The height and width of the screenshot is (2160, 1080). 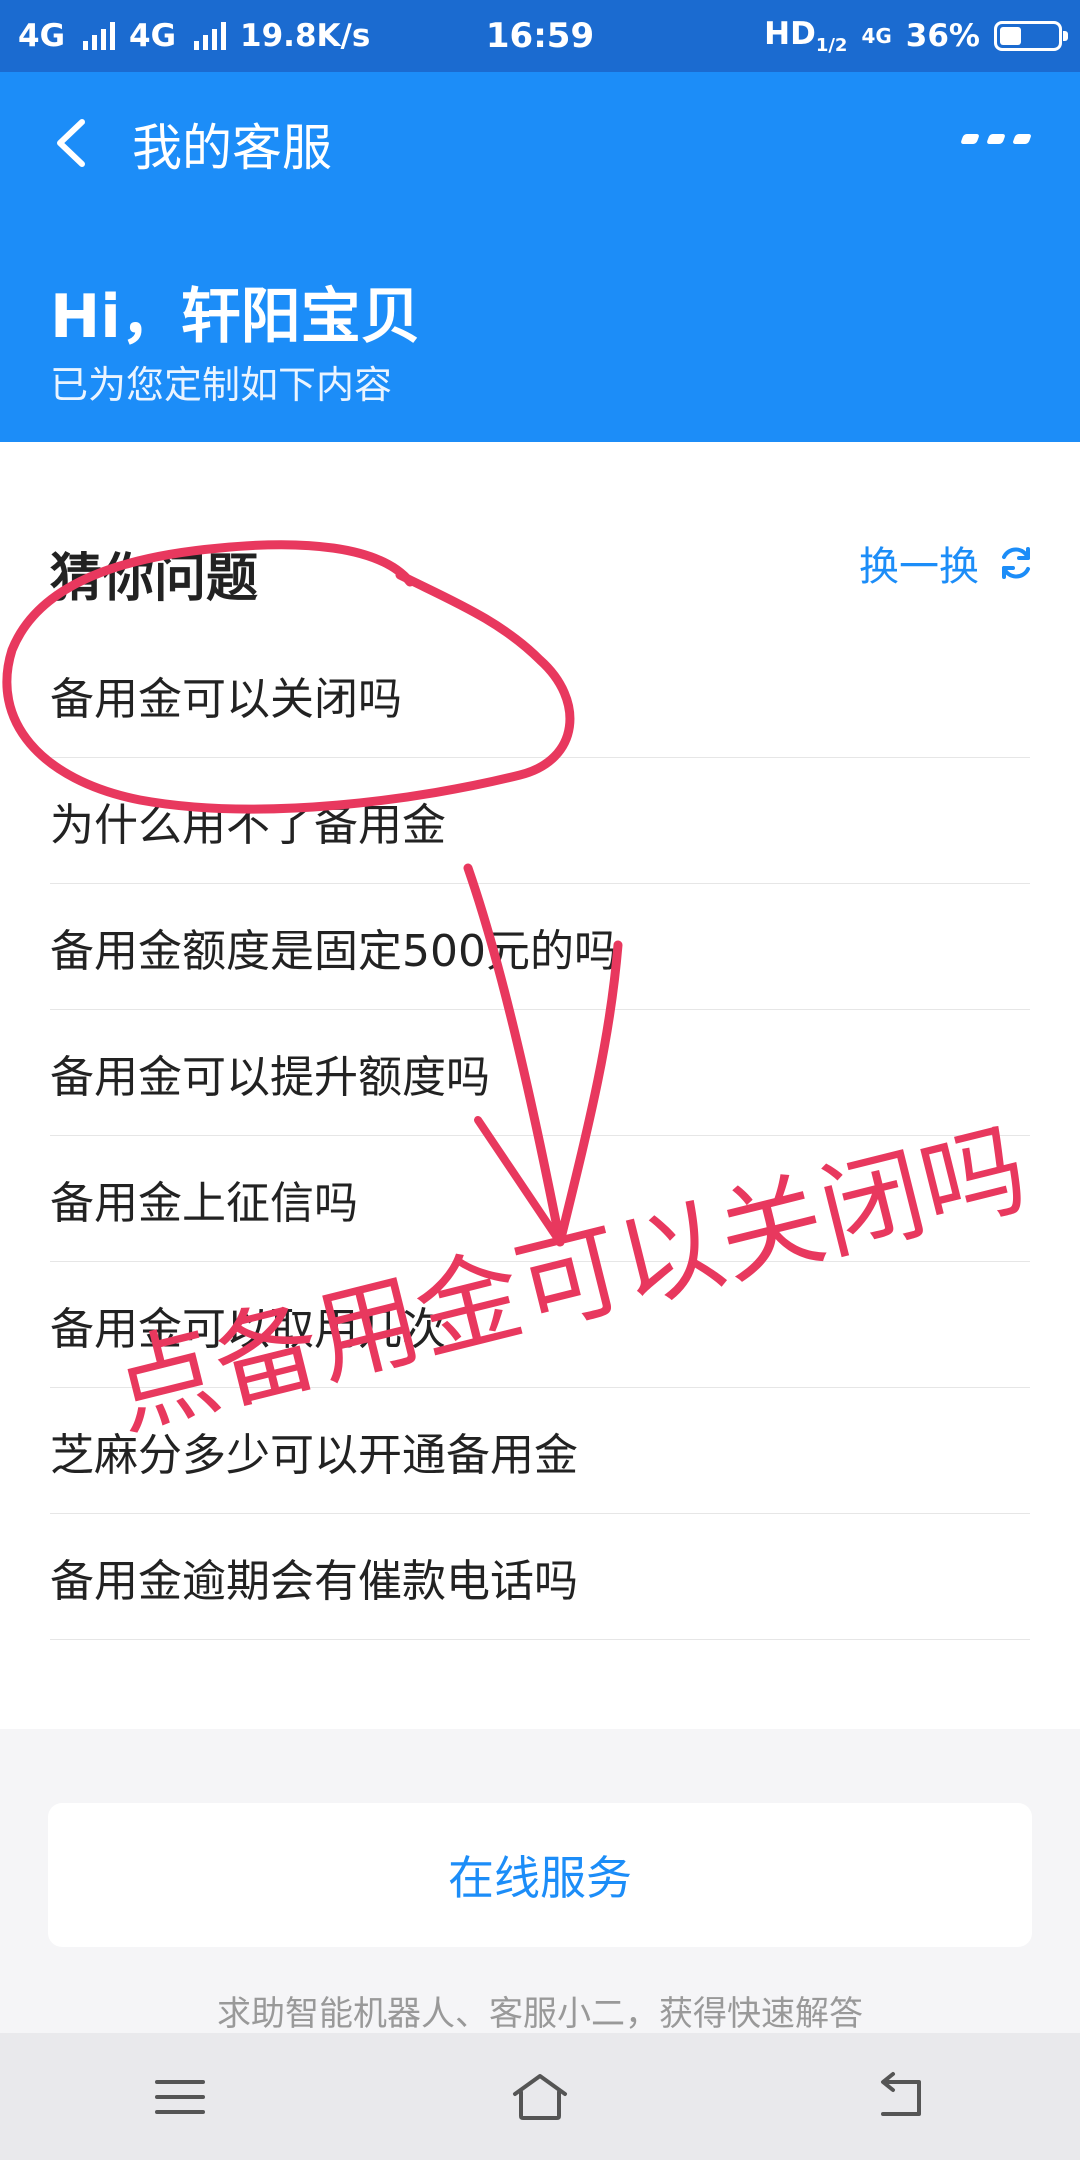 I want to click on back-arrow-icon, so click(x=72, y=143).